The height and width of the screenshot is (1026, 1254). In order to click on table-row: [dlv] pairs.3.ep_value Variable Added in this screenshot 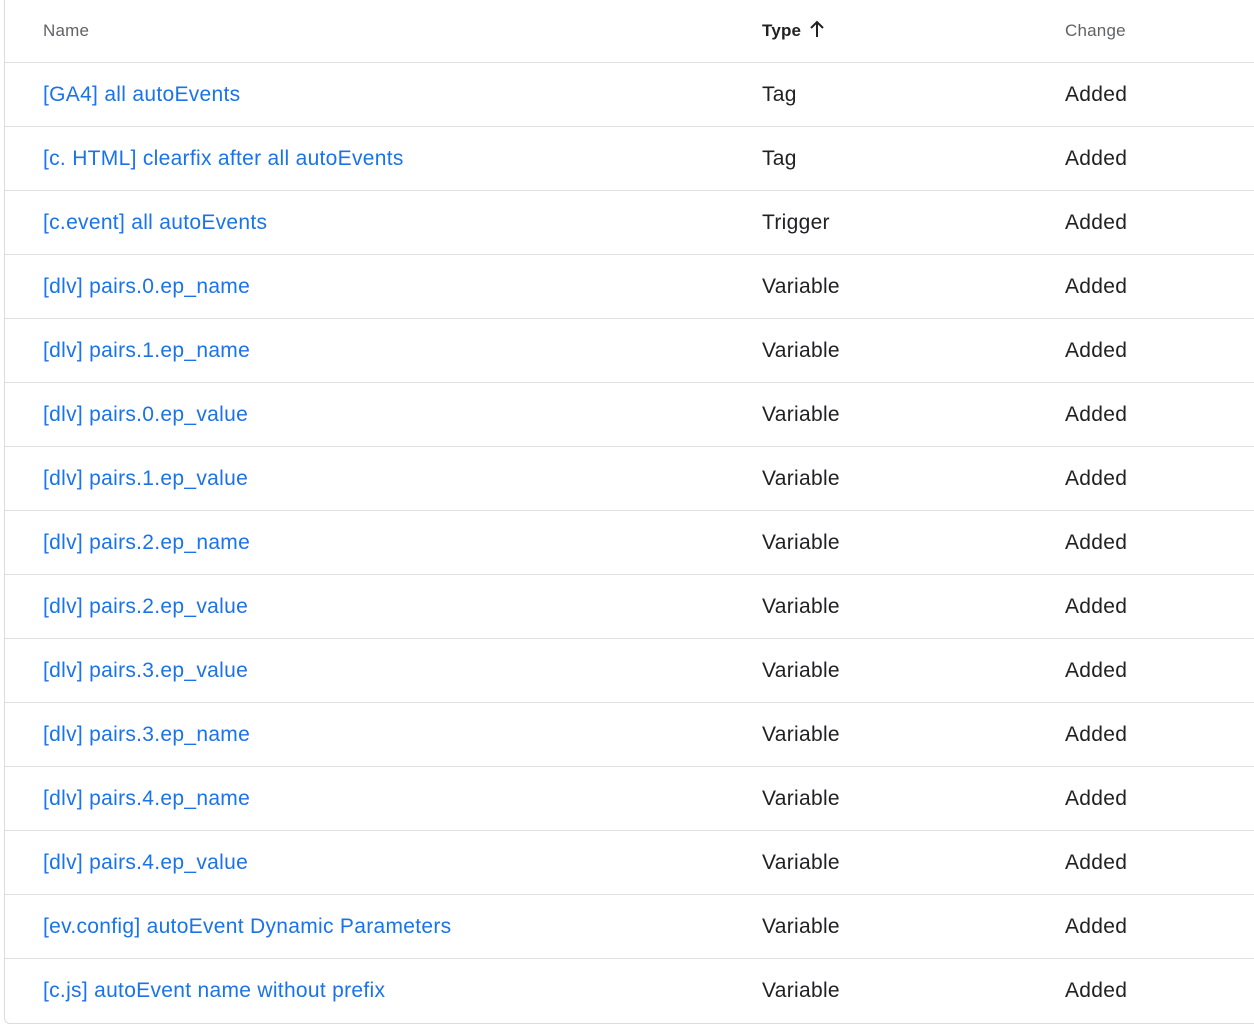, I will do `click(629, 671)`.